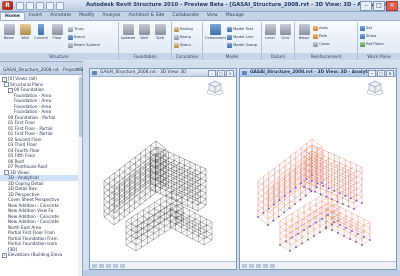 The height and width of the screenshot is (276, 400). What do you see at coordinates (240, 36) in the screenshot?
I see `model-line-button: Model Line` at bounding box center [240, 36].